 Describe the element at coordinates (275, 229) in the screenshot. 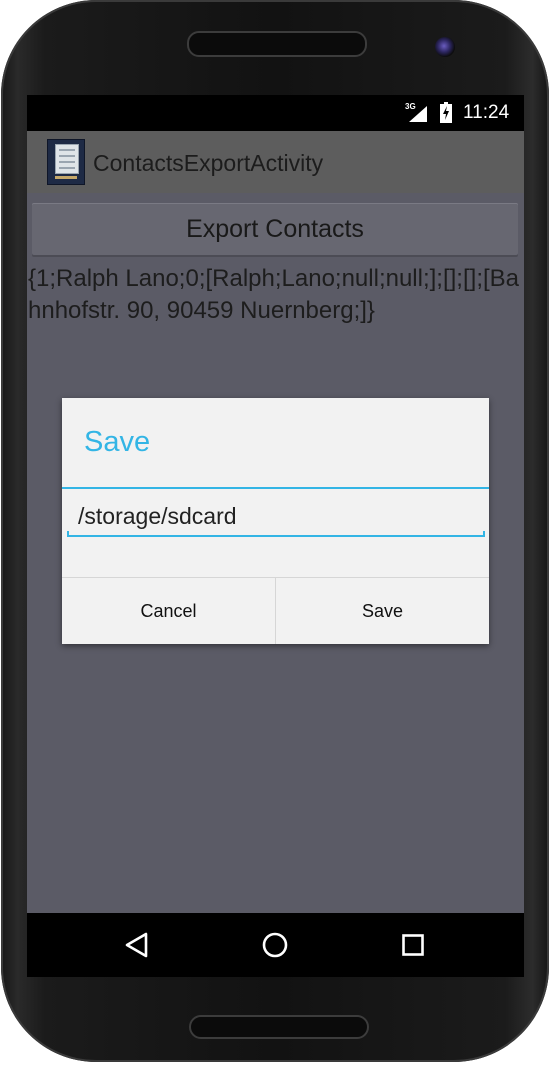

I see `export-contacts-button: Export Contacts` at that location.